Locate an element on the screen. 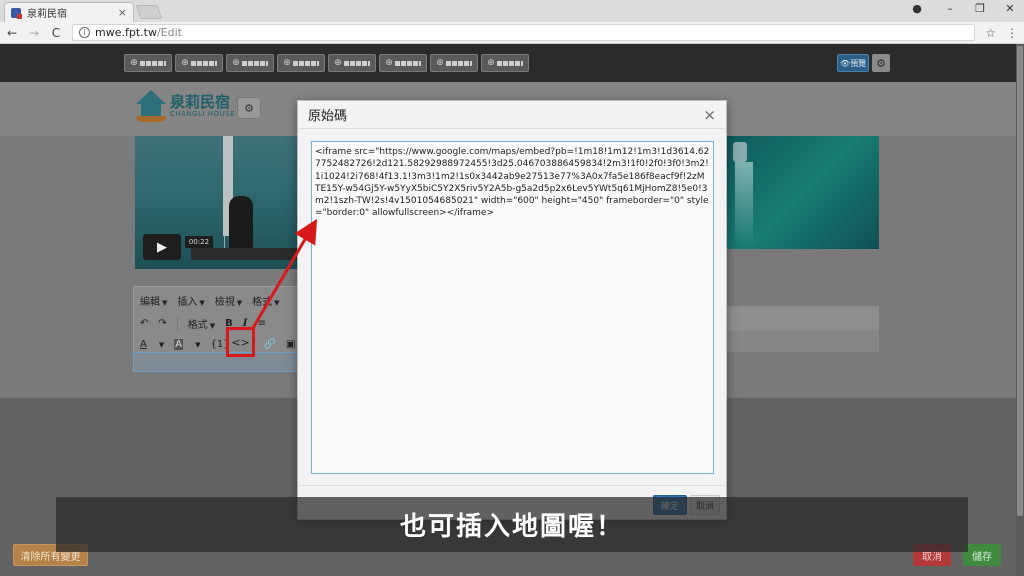 This screenshot has height=576, width=1024. tool-button-3: ⊕ is located at coordinates (250, 63).